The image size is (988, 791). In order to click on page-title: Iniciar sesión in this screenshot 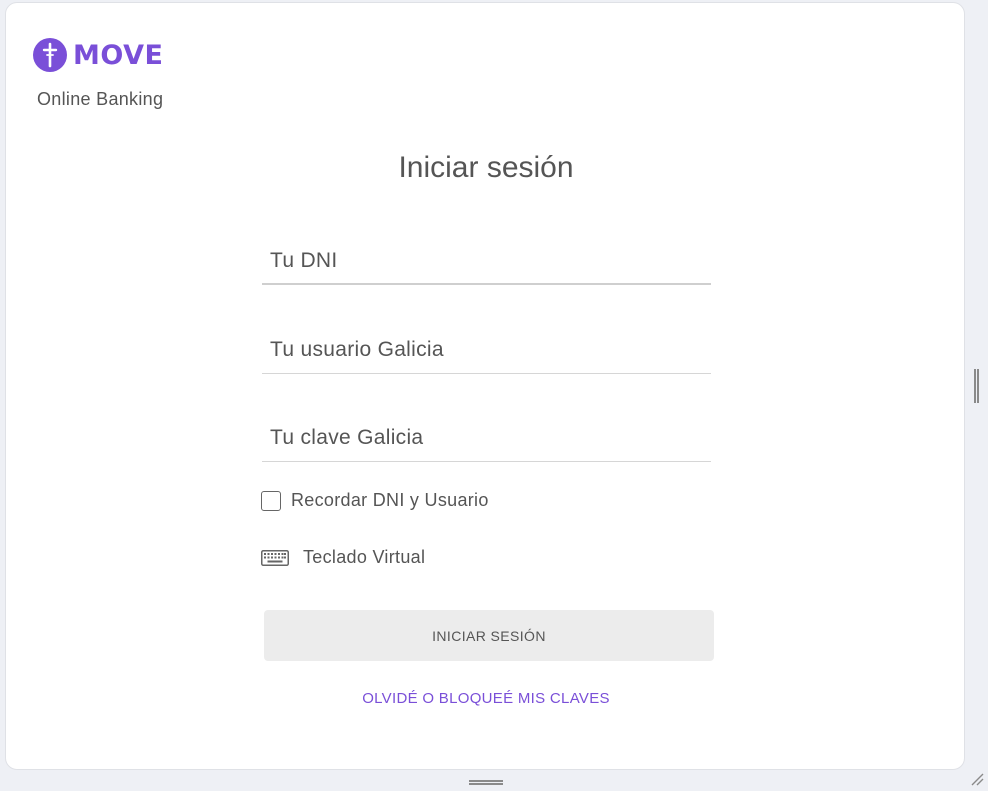, I will do `click(486, 167)`.